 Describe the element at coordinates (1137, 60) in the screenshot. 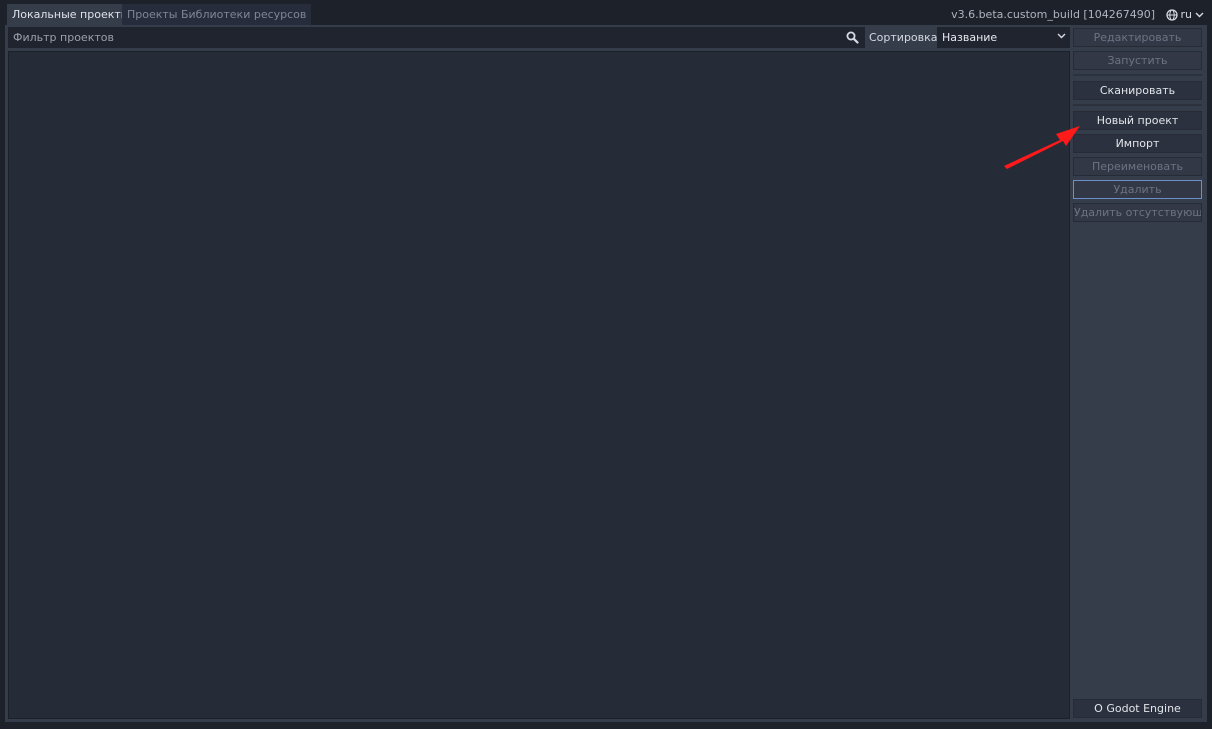

I see `run-button: Запустить` at that location.